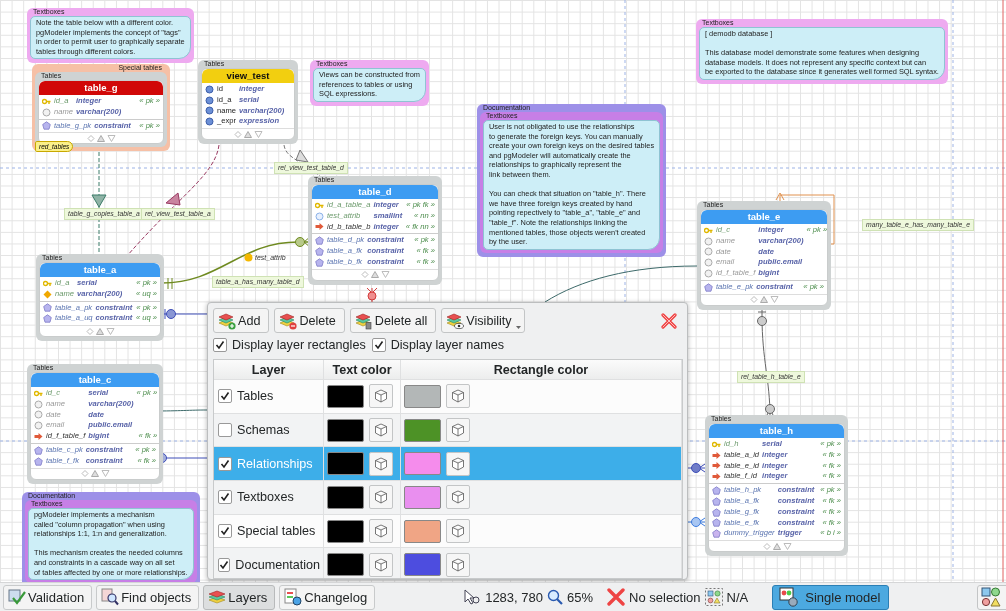 This screenshot has height=611, width=1006. I want to click on layer-row: Tables, so click(448, 397).